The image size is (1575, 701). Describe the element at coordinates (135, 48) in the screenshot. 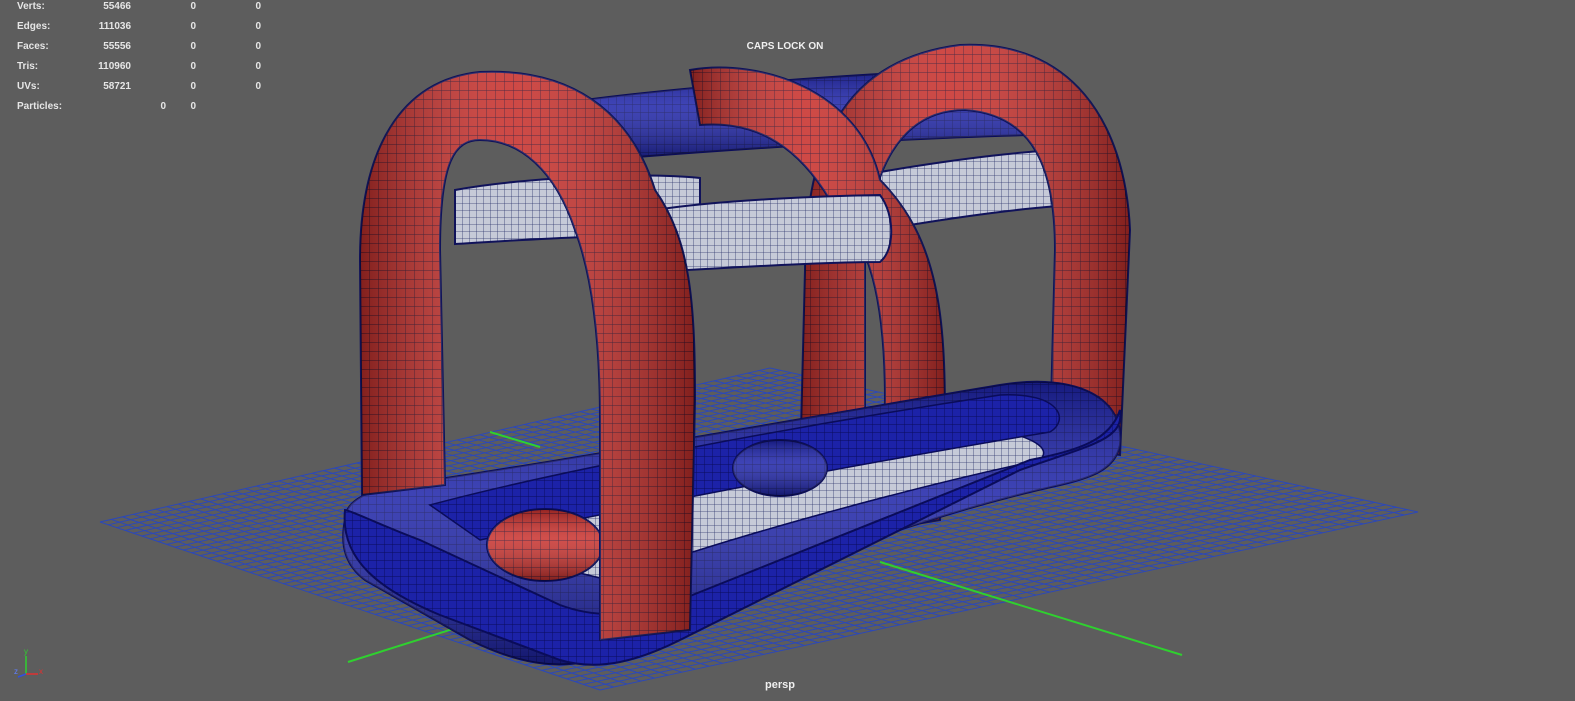

I see `hud-row-faces: Faces: 55556 0 0` at that location.